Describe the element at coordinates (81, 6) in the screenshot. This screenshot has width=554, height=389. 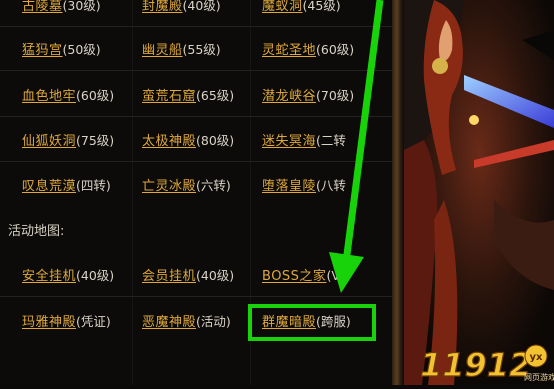
I see `map-level: (30级)` at that location.